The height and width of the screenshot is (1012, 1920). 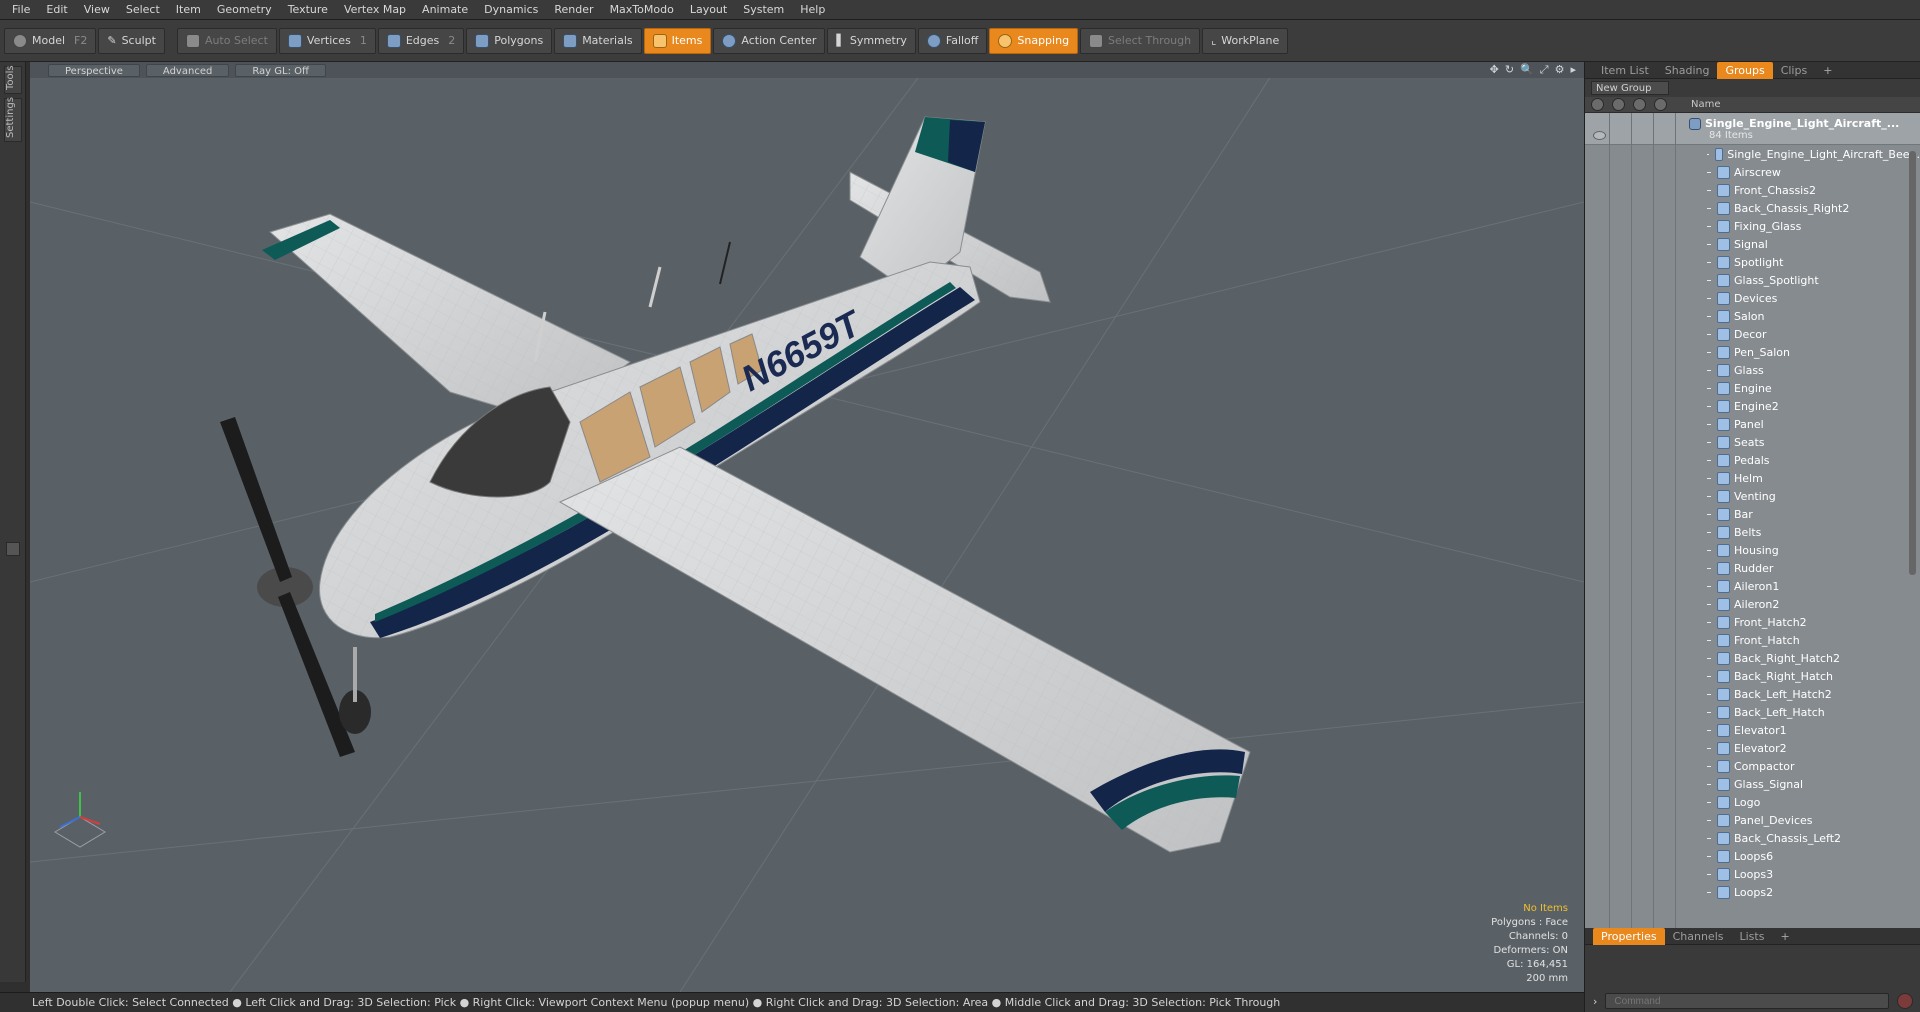 I want to click on sculpt-label: Sculpt, so click(x=138, y=40).